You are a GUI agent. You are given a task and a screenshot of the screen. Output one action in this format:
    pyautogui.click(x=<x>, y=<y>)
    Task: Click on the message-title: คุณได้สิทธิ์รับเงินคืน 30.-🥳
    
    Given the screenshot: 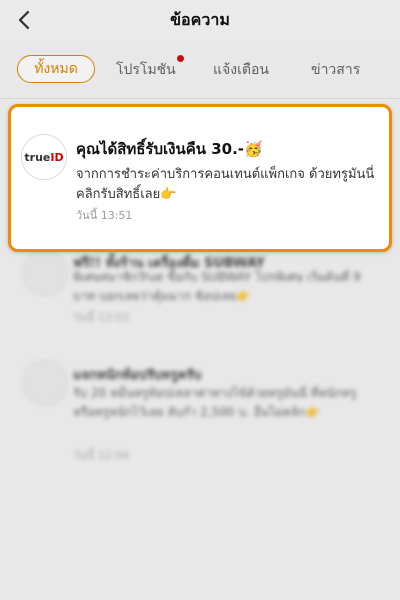 What is the action you would take?
    pyautogui.click(x=169, y=149)
    